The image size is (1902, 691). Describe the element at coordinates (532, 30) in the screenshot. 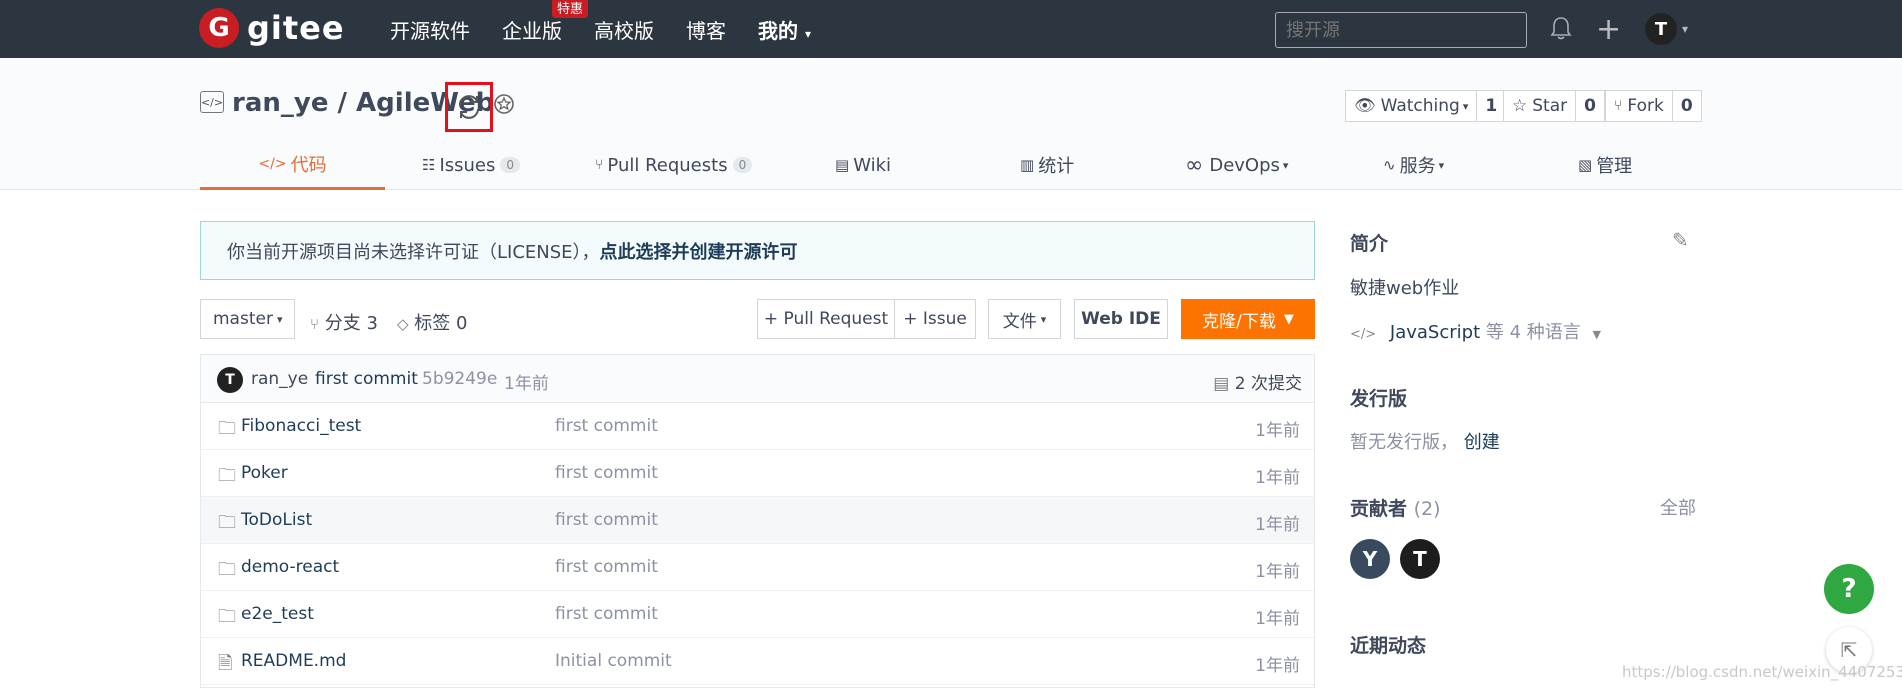

I see `nav-enterprise-label: 企业版` at that location.